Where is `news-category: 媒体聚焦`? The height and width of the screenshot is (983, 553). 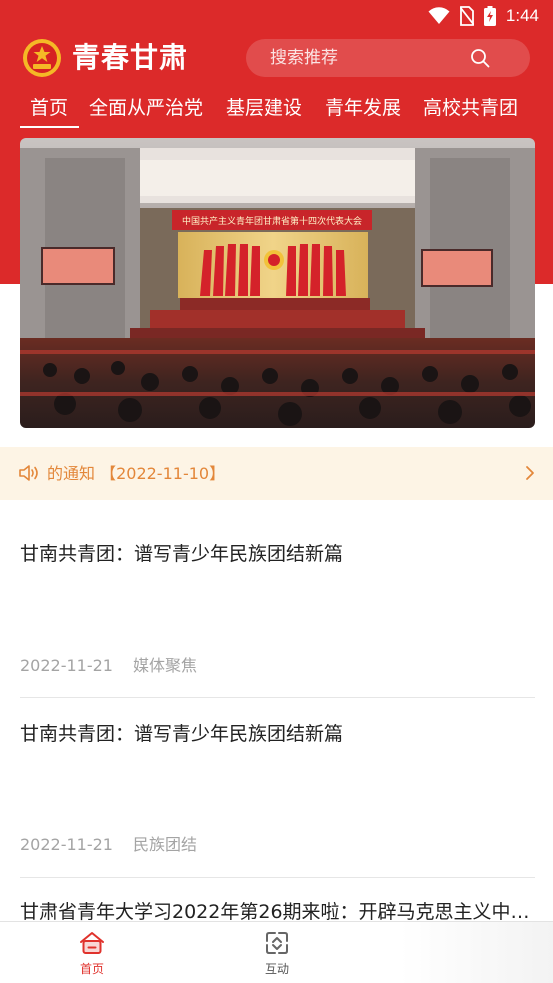
news-category: 媒体聚焦 is located at coordinates (164, 665).